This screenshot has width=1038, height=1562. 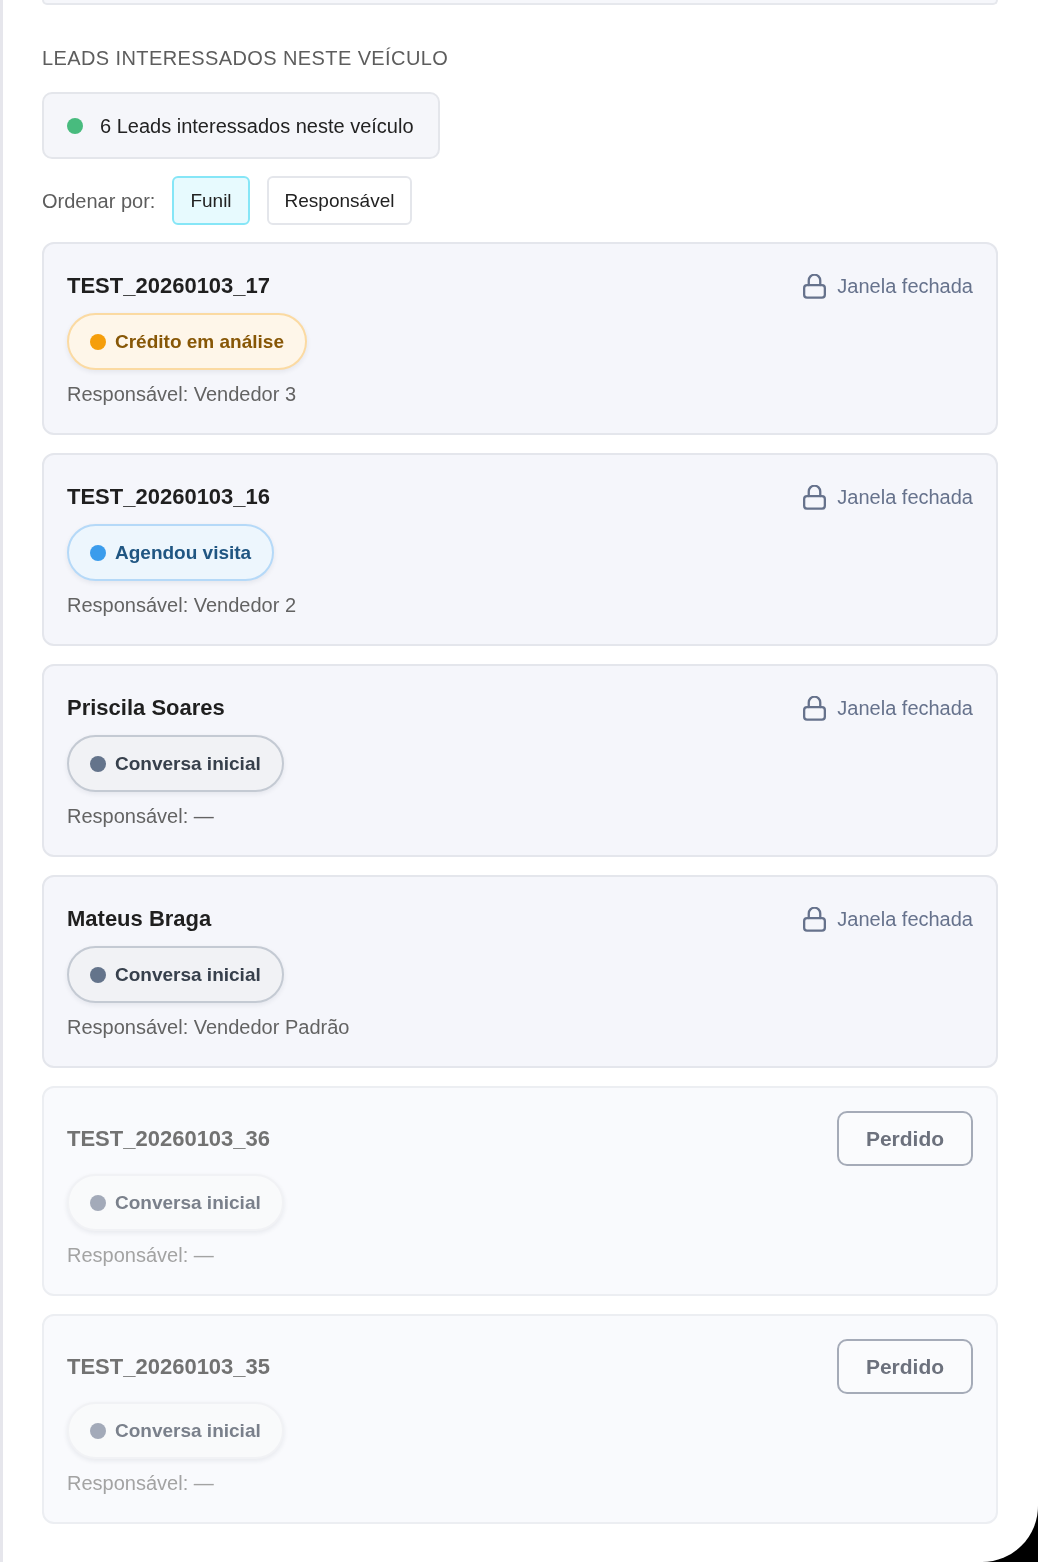 I want to click on owner-text: Responsável: Vendedor 3, so click(x=182, y=394).